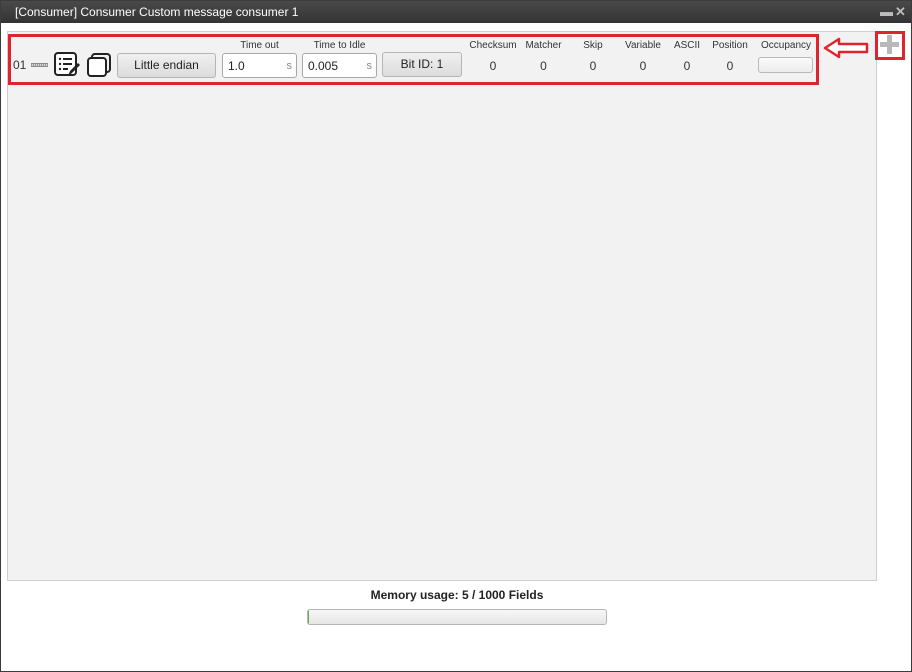  What do you see at coordinates (900, 12) in the screenshot?
I see `close-icon: ✕` at bounding box center [900, 12].